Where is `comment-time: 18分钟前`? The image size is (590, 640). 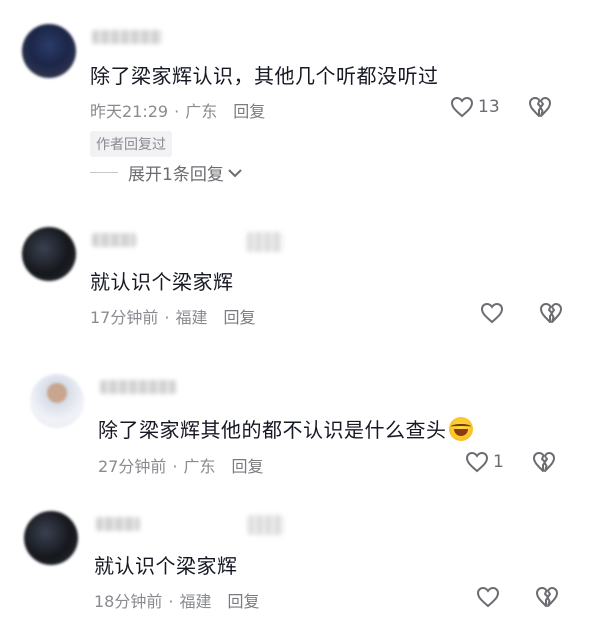 comment-time: 18分钟前 is located at coordinates (128, 601).